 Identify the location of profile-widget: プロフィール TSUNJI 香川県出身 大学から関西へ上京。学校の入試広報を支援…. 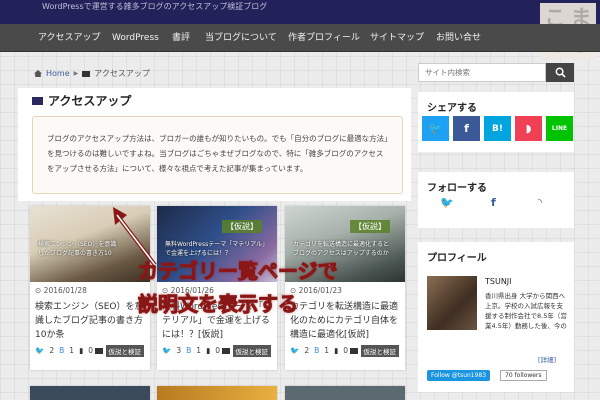
(496, 317).